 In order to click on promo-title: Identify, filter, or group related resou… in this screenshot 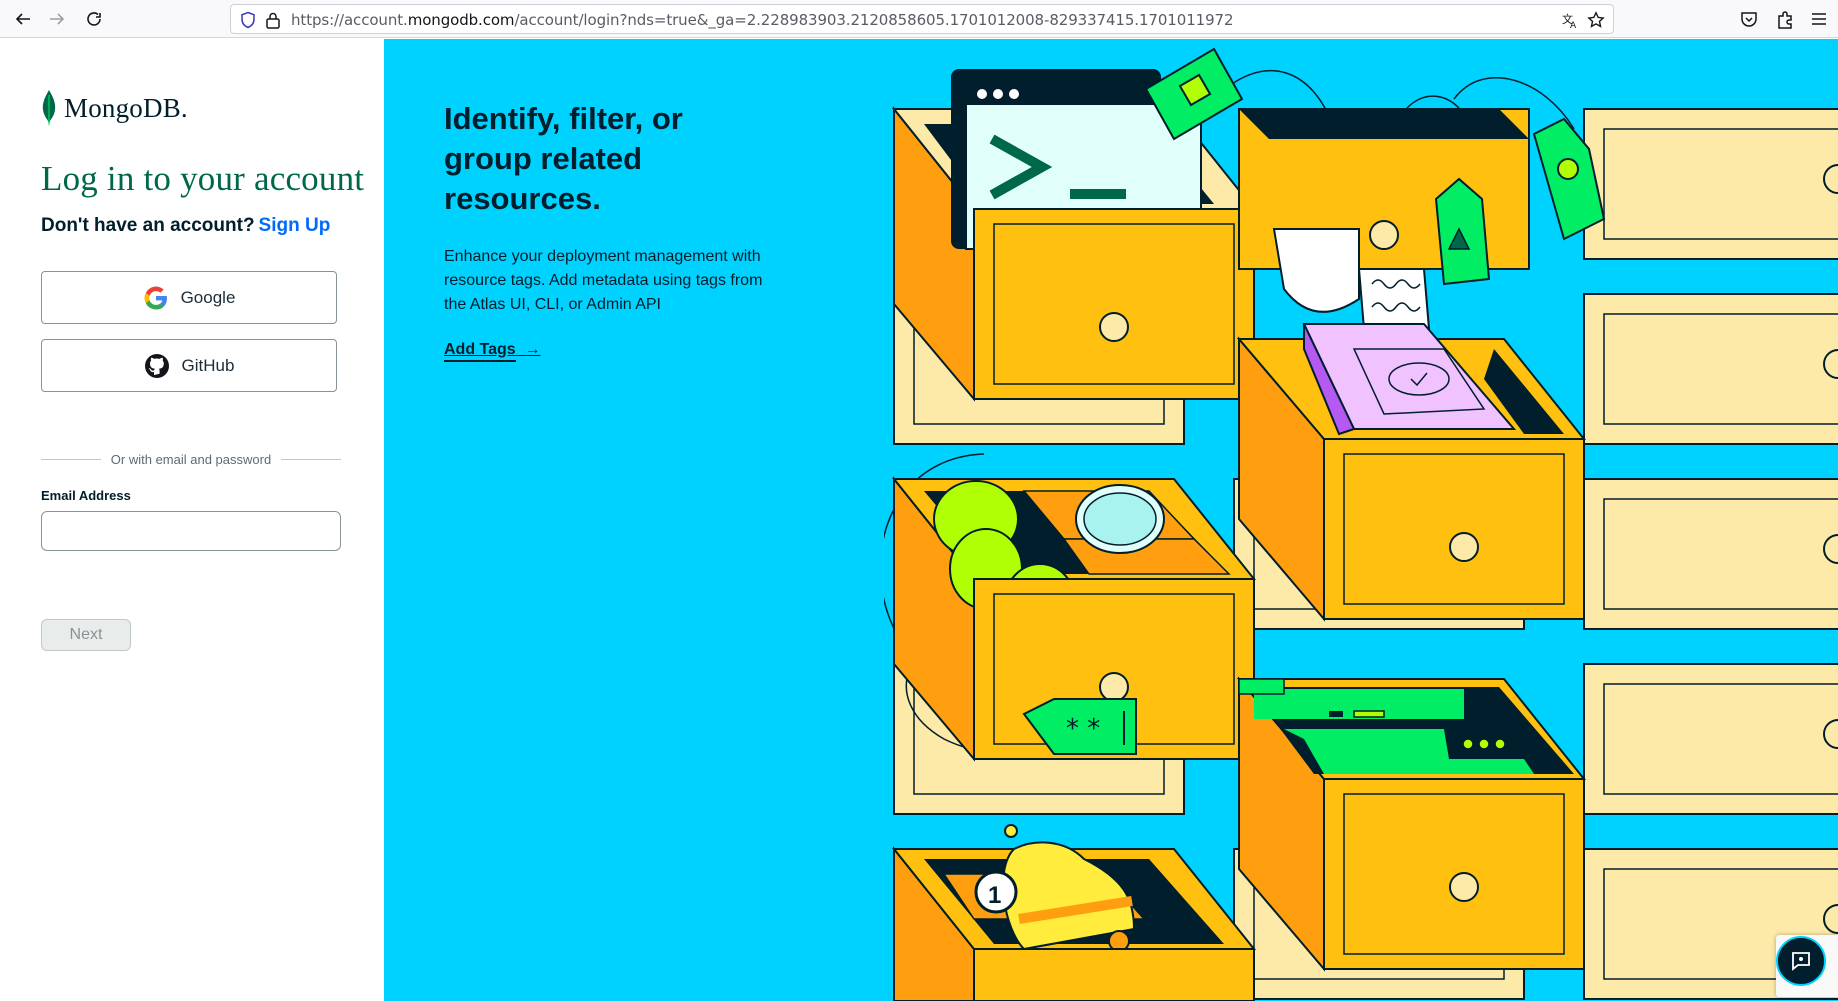, I will do `click(563, 158)`.